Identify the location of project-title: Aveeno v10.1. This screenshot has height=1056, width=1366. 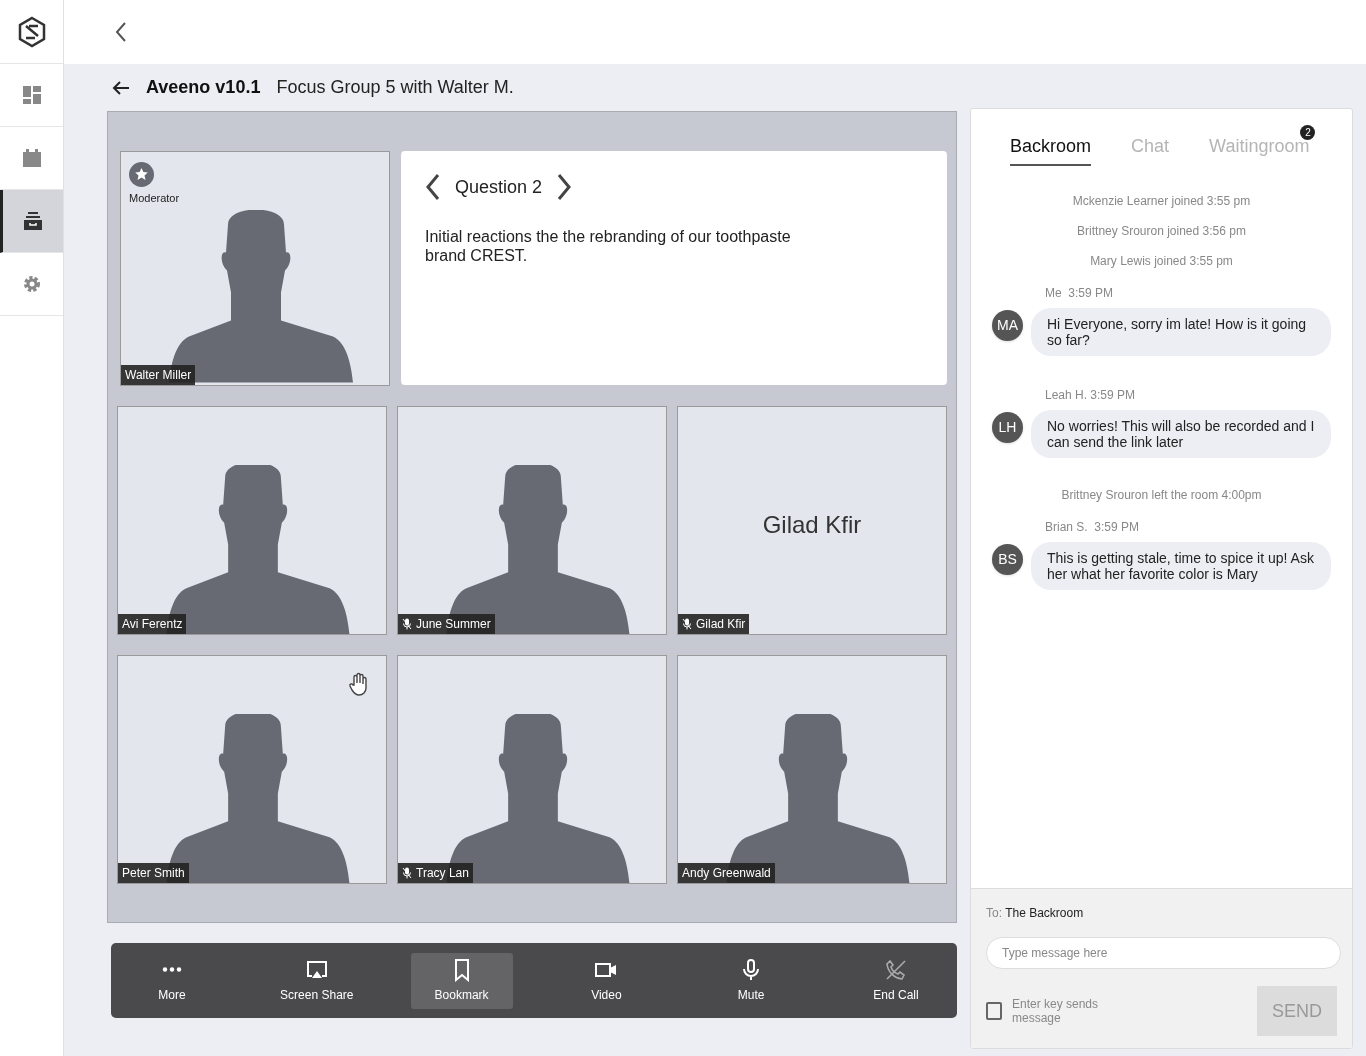
(203, 87).